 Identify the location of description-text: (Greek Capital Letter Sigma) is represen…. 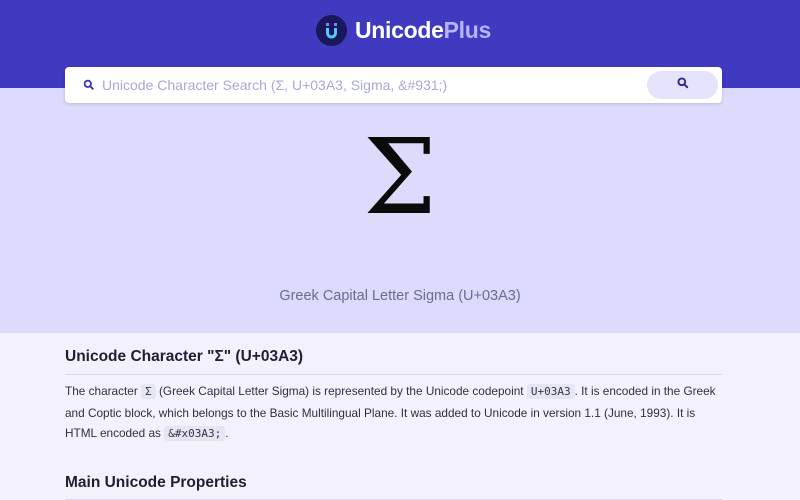
(341, 391).